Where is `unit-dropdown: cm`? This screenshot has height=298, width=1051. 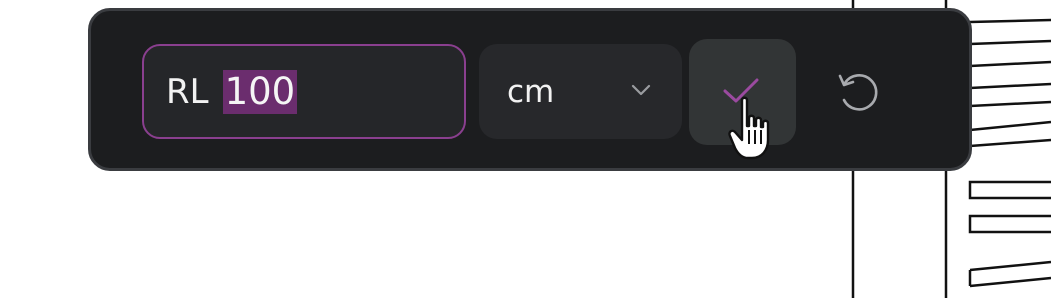 unit-dropdown: cm is located at coordinates (580, 91).